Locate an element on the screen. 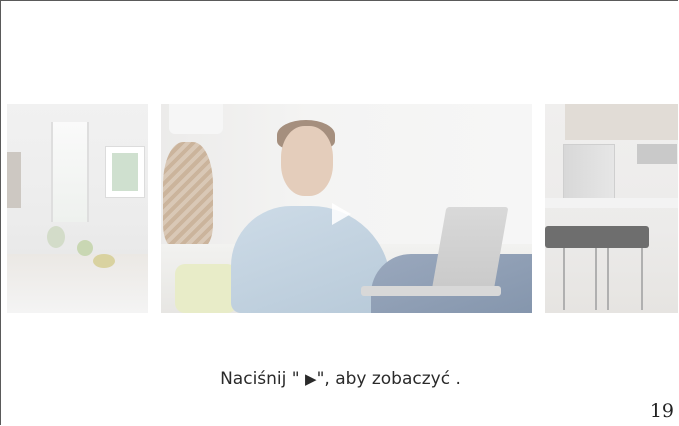 The image size is (679, 426). kitchen-photo-left is located at coordinates (77, 208).